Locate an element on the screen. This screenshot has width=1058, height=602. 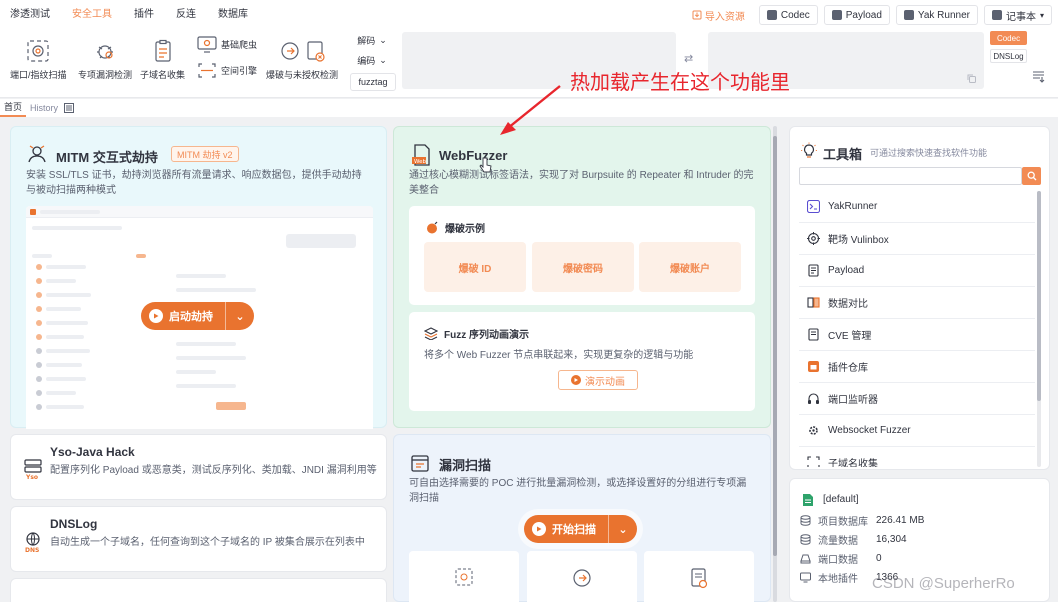
toolbox-item-subdomain: 子域名收集 is located at coordinates (917, 457).